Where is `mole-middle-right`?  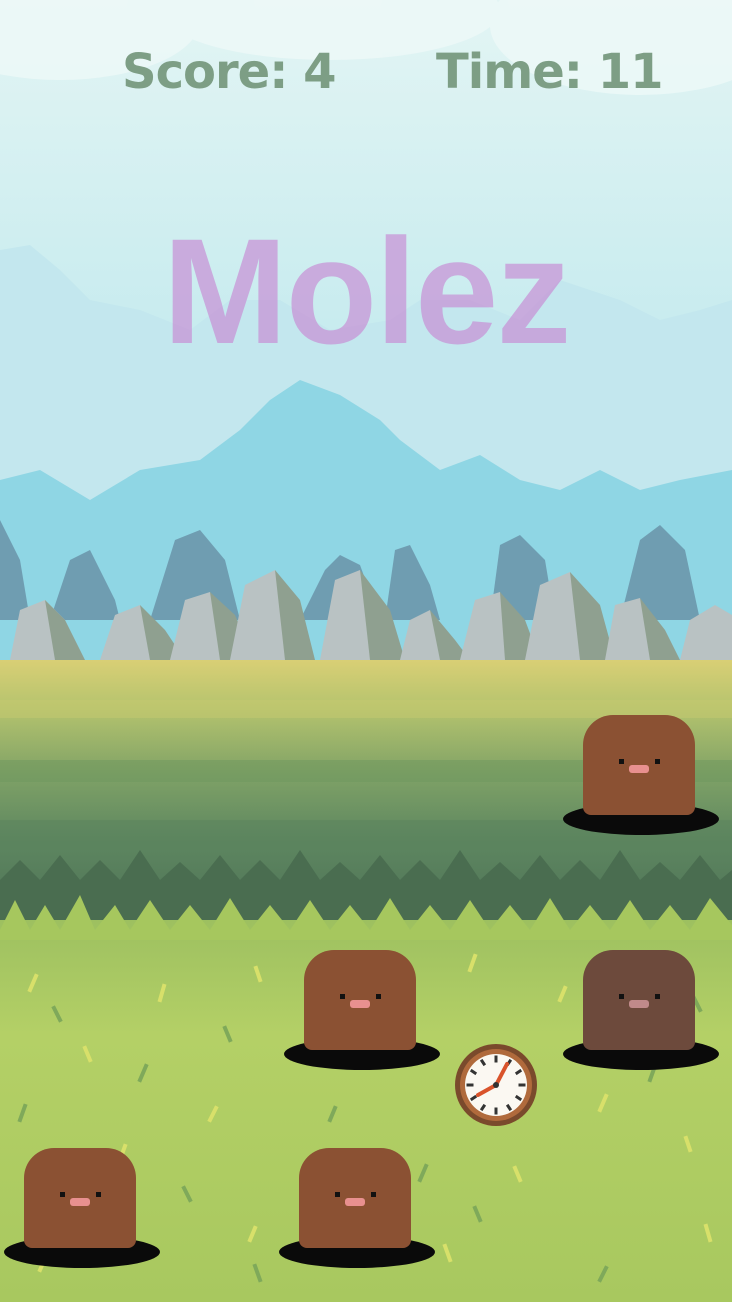 mole-middle-right is located at coordinates (643, 1010).